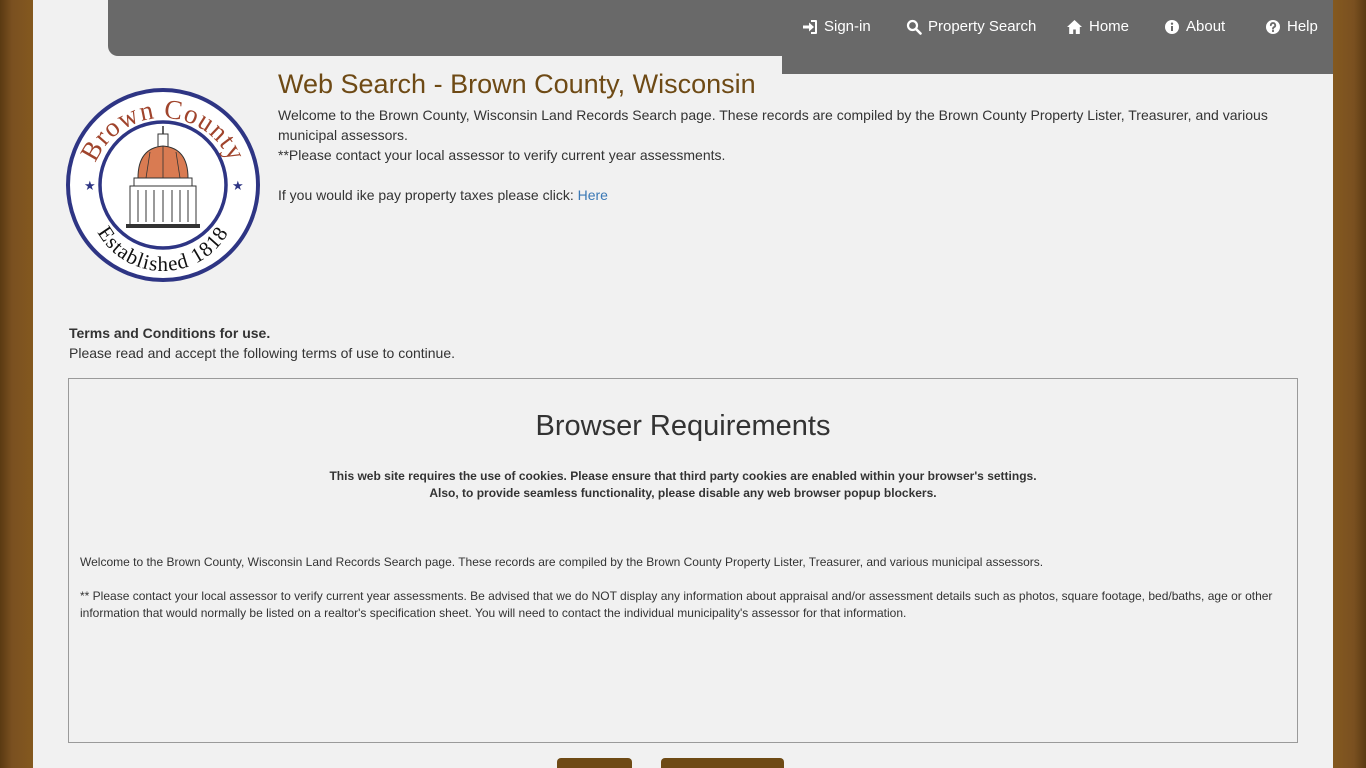 The width and height of the screenshot is (1366, 768). I want to click on decline-button, so click(722, 763).